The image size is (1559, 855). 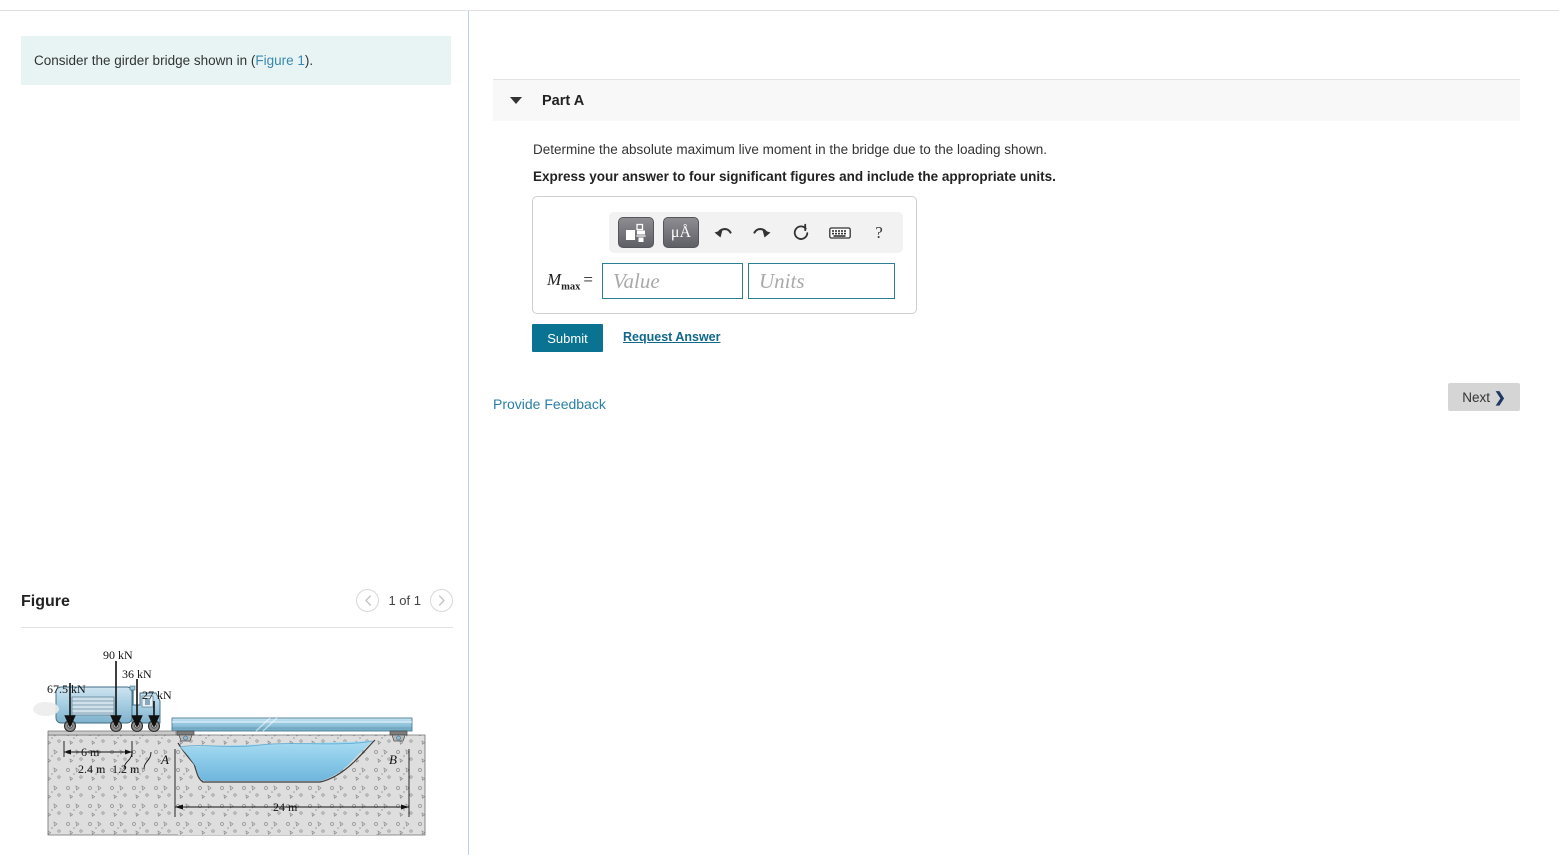 I want to click on dim-label-span: 24 m, so click(x=285, y=807).